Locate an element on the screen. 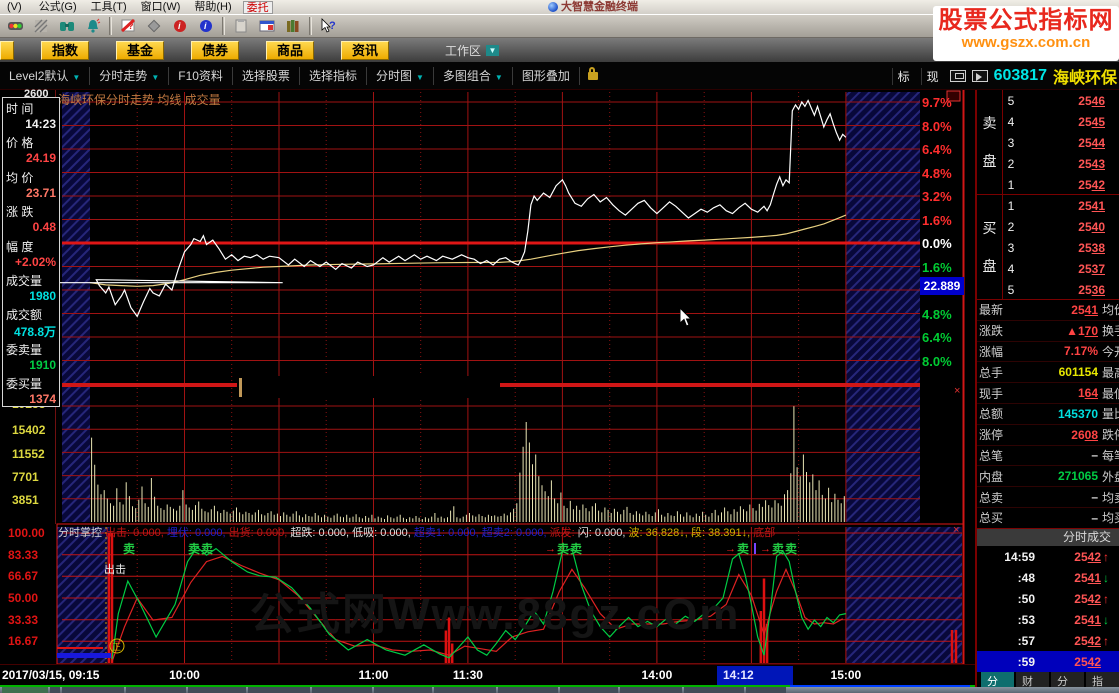 The height and width of the screenshot is (693, 1119). broker-menu-item: 委托 is located at coordinates (257, 7).